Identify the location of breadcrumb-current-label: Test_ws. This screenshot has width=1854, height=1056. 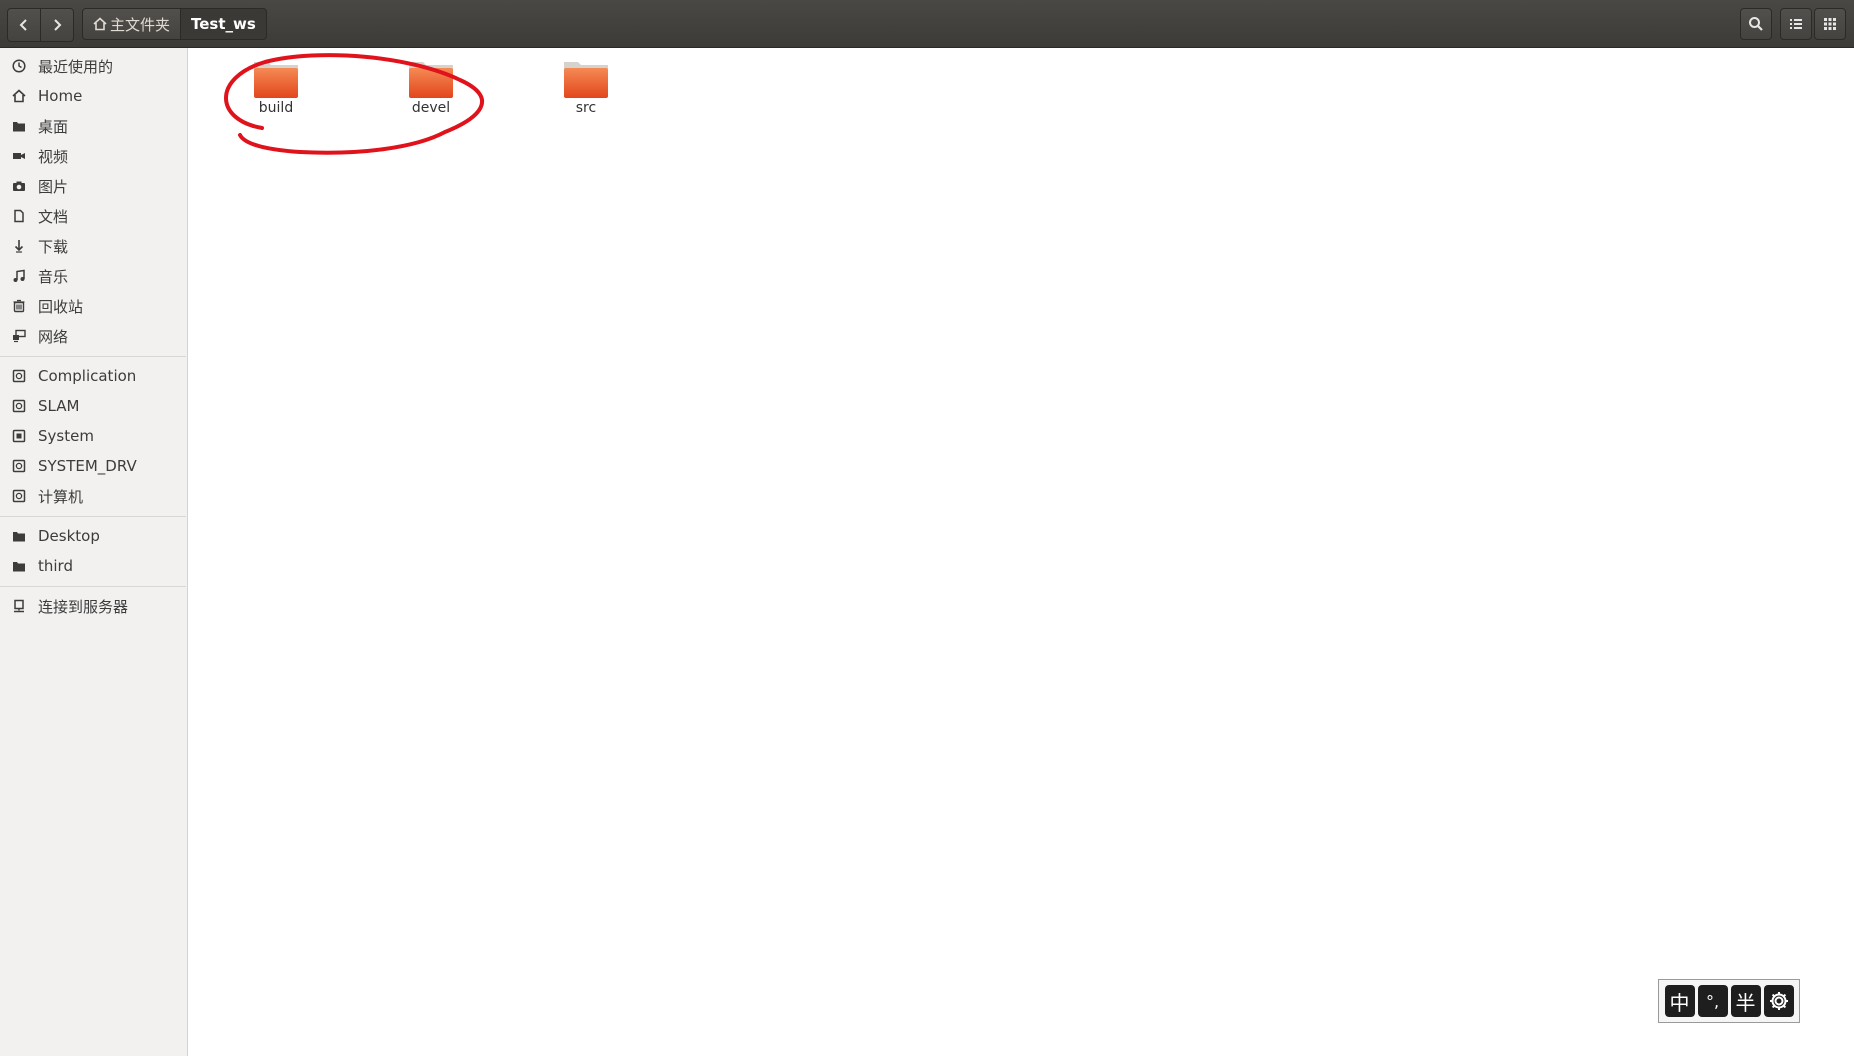
(223, 24).